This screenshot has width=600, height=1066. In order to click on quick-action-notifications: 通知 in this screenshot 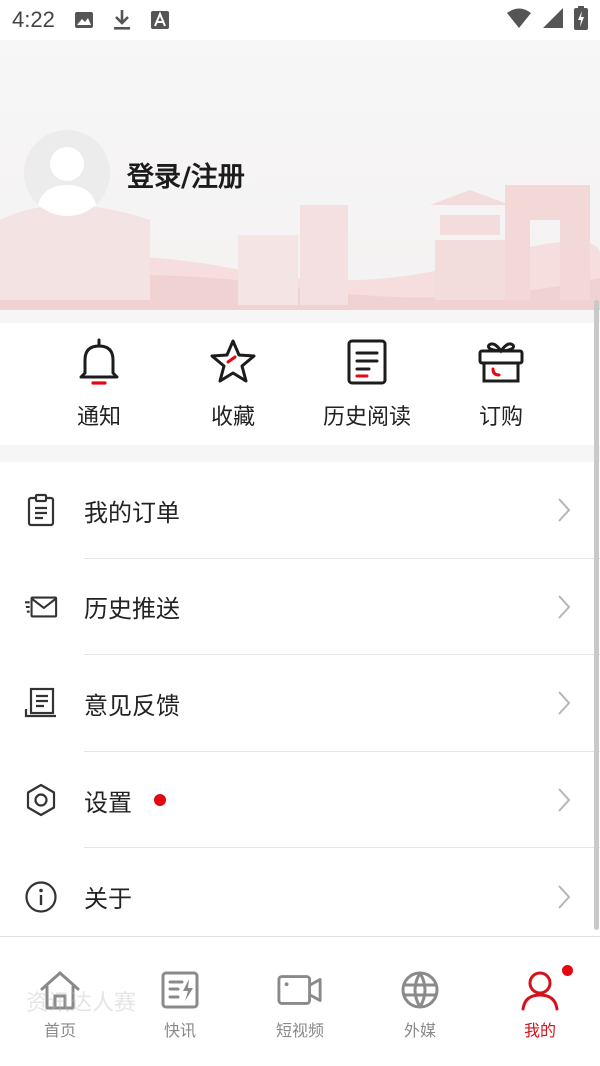, I will do `click(99, 384)`.